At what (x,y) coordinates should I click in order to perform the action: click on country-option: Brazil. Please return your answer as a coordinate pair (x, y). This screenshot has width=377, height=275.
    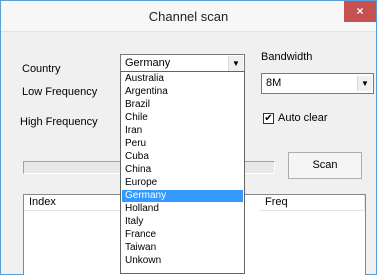
    Looking at the image, I should click on (182, 105).